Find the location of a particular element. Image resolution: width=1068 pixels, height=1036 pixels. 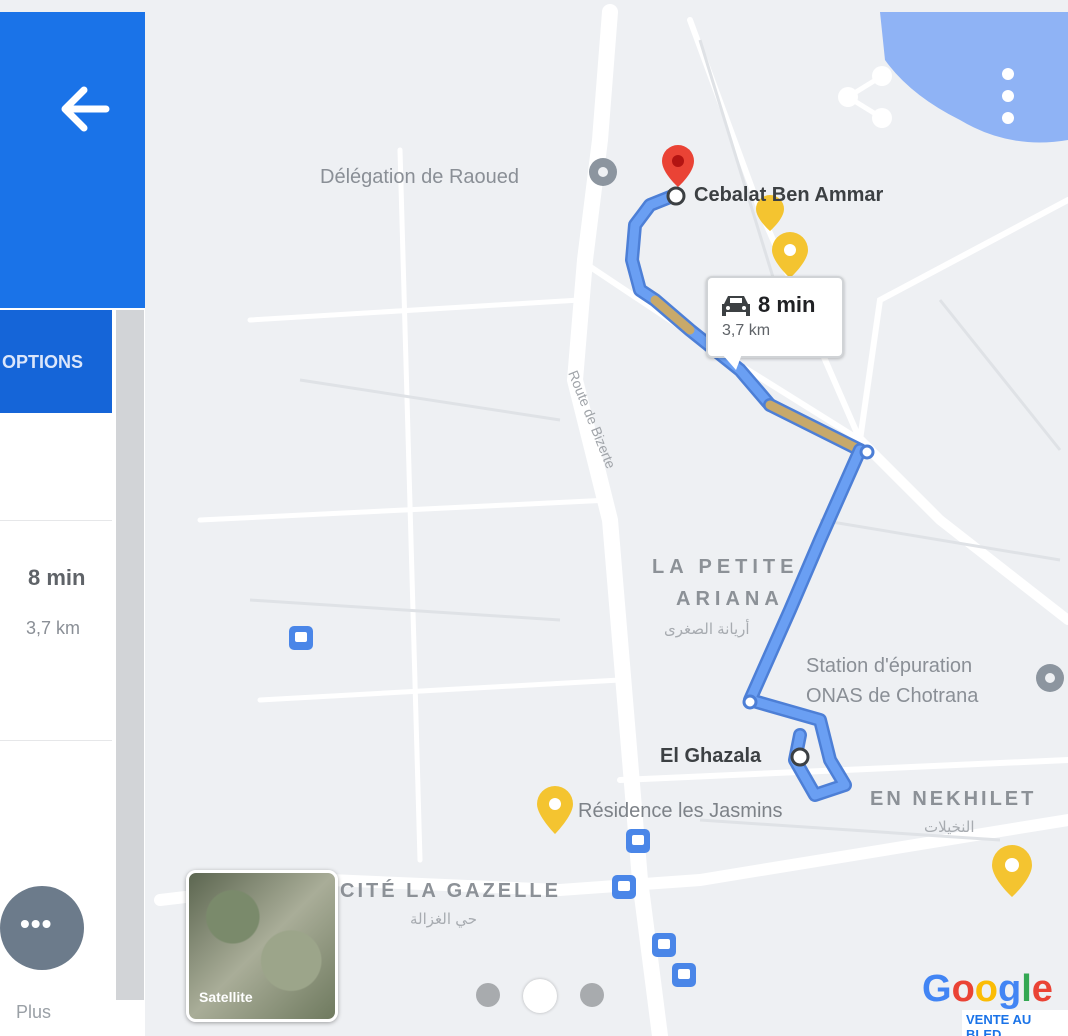

district-label-ariana-ar: أريانة الصغرى is located at coordinates (707, 629).